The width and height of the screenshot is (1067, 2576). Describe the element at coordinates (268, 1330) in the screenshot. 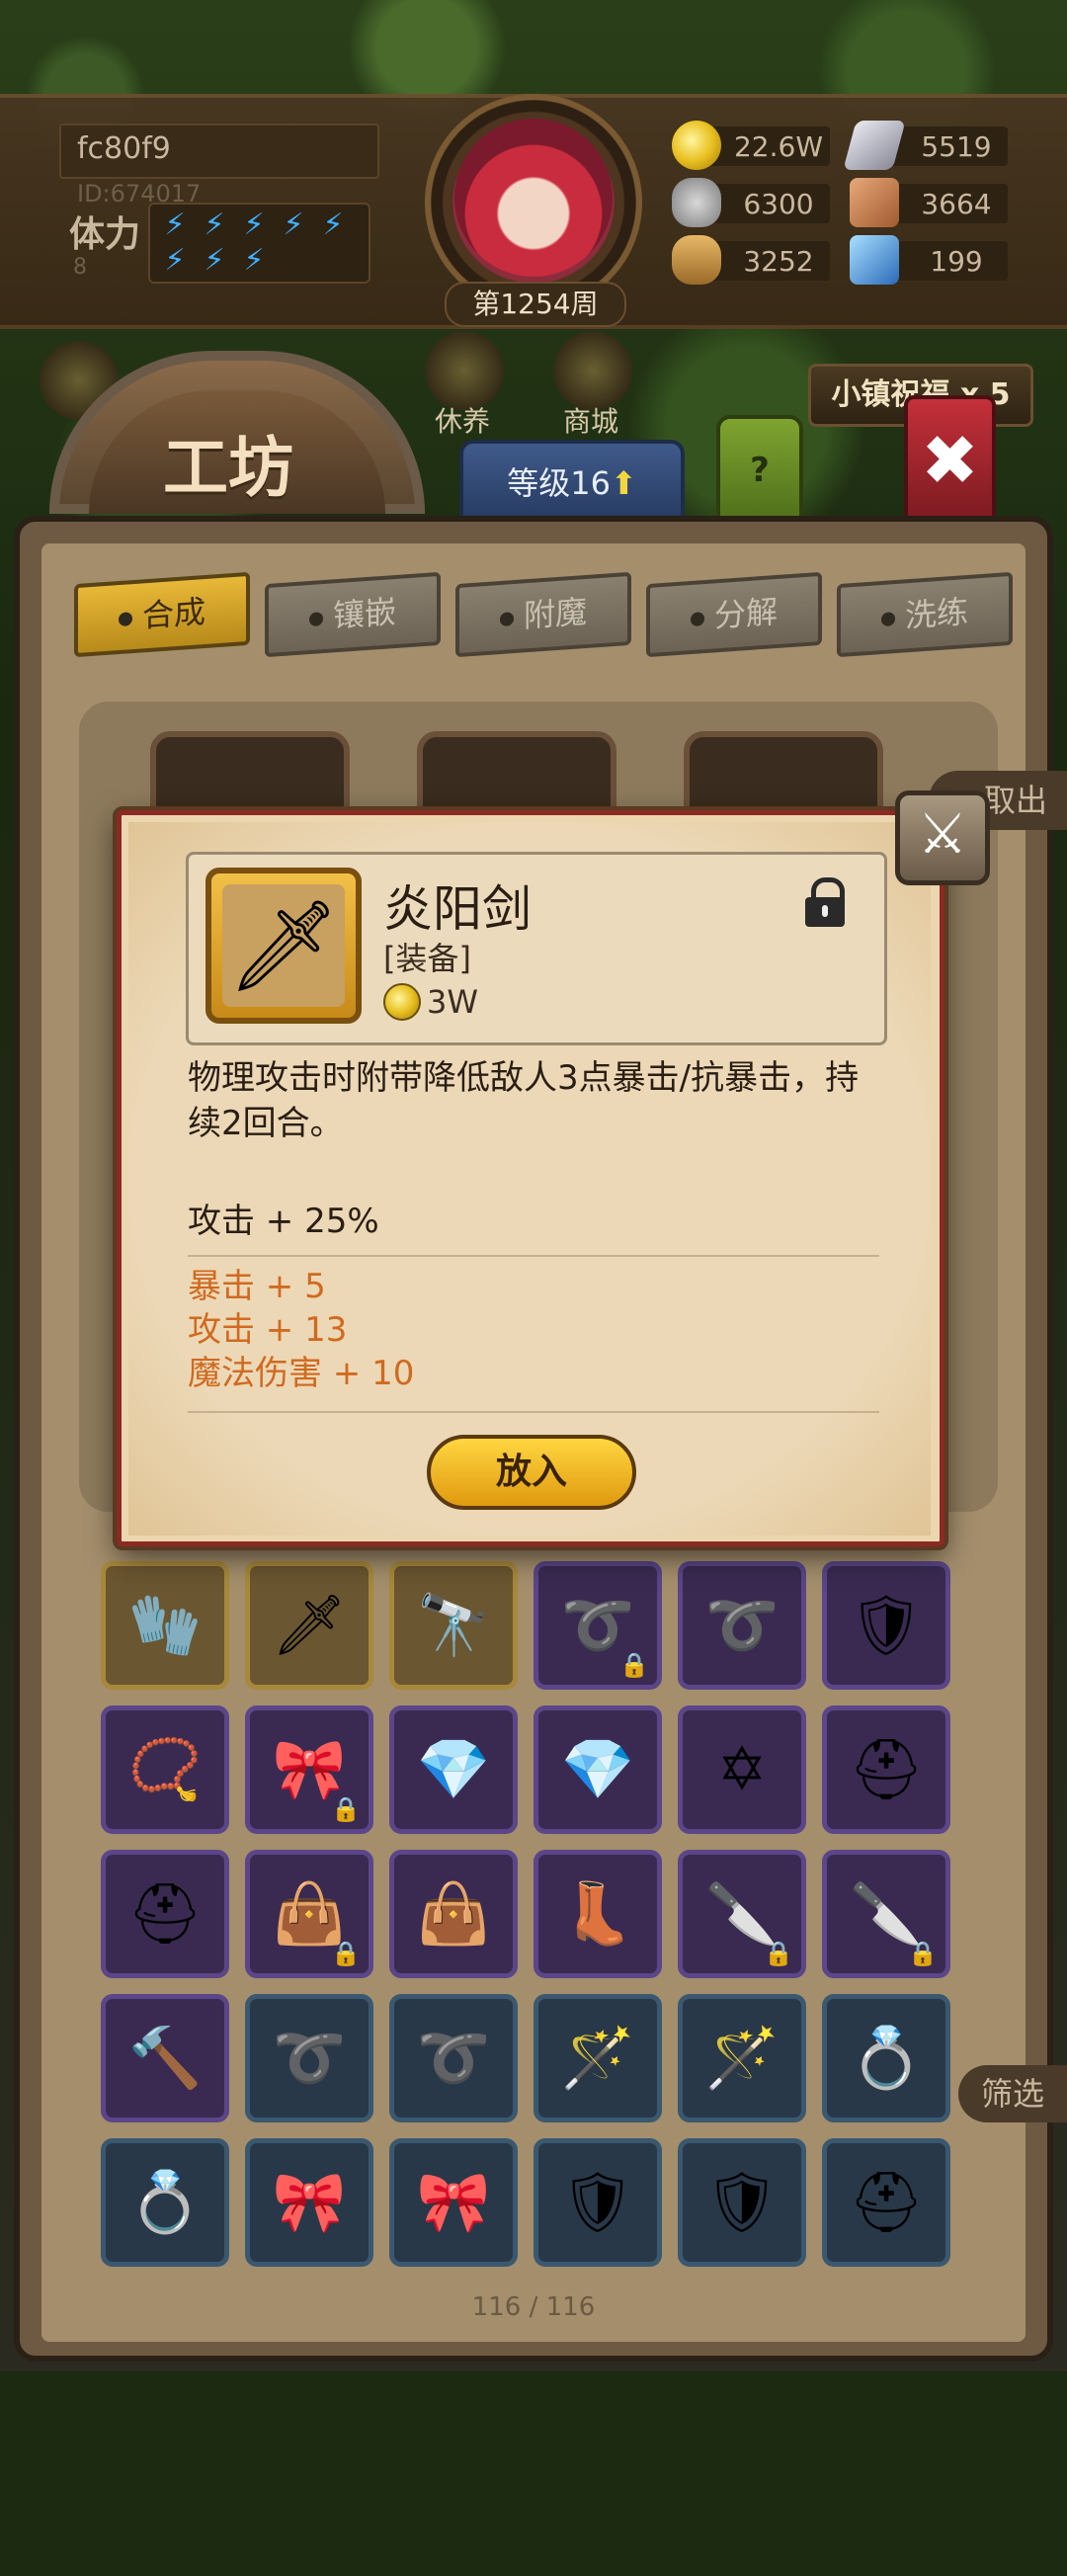

I see `bonus-stat: 攻击 + 13` at that location.